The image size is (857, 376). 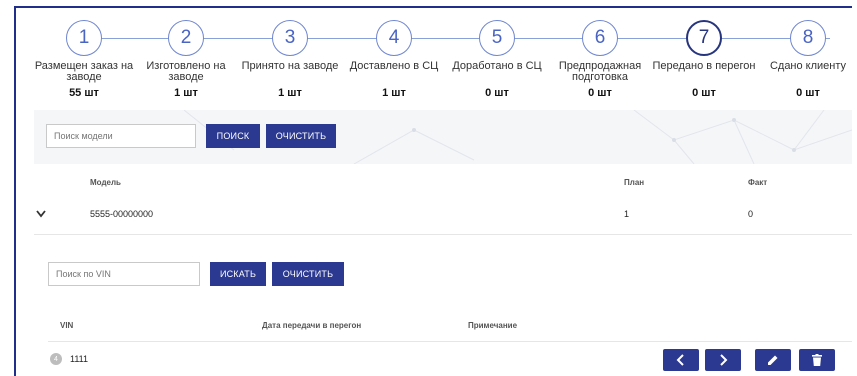 I want to click on step-label: Размещен заказ на заводе, so click(x=84, y=71).